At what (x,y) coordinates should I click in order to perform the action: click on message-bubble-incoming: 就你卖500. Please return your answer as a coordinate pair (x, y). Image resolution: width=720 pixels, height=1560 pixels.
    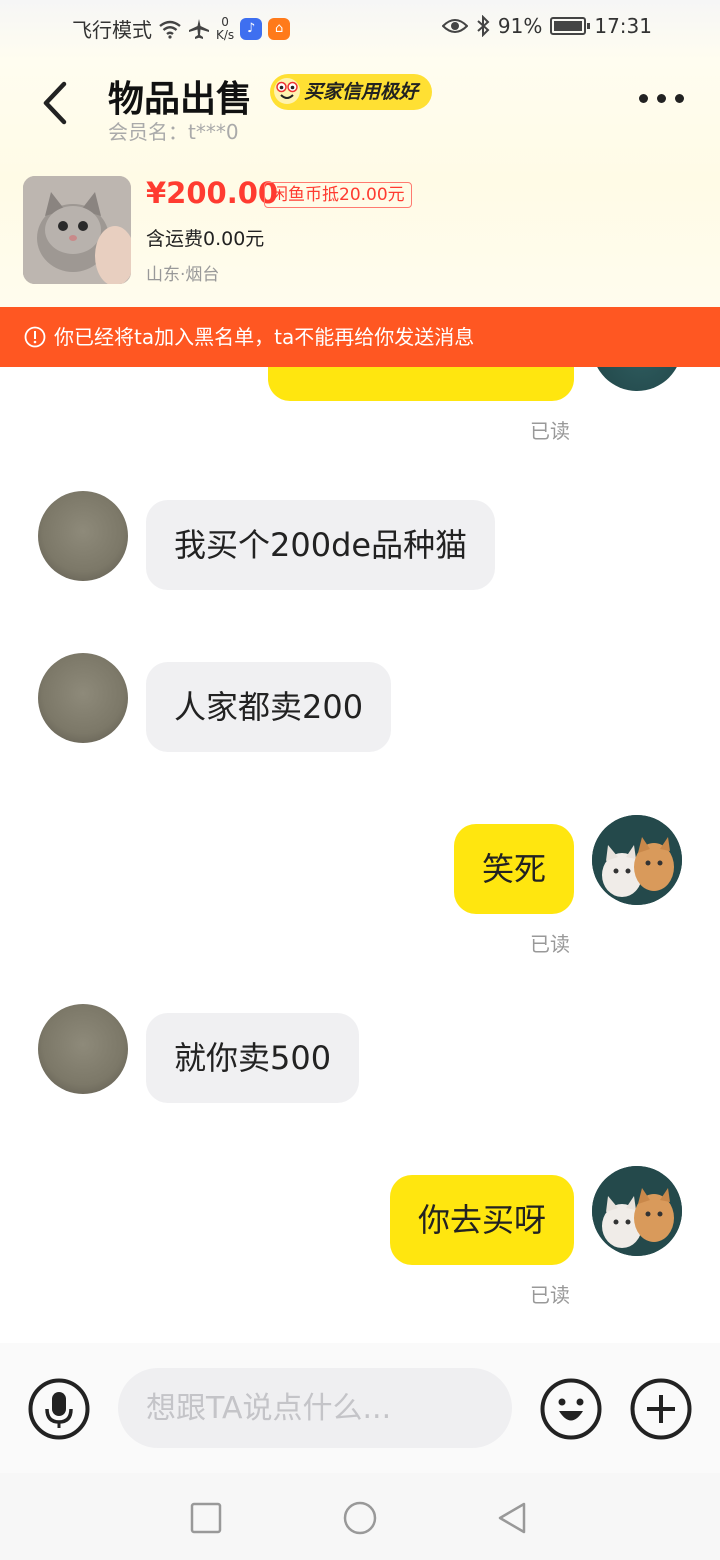
    Looking at the image, I should click on (253, 1058).